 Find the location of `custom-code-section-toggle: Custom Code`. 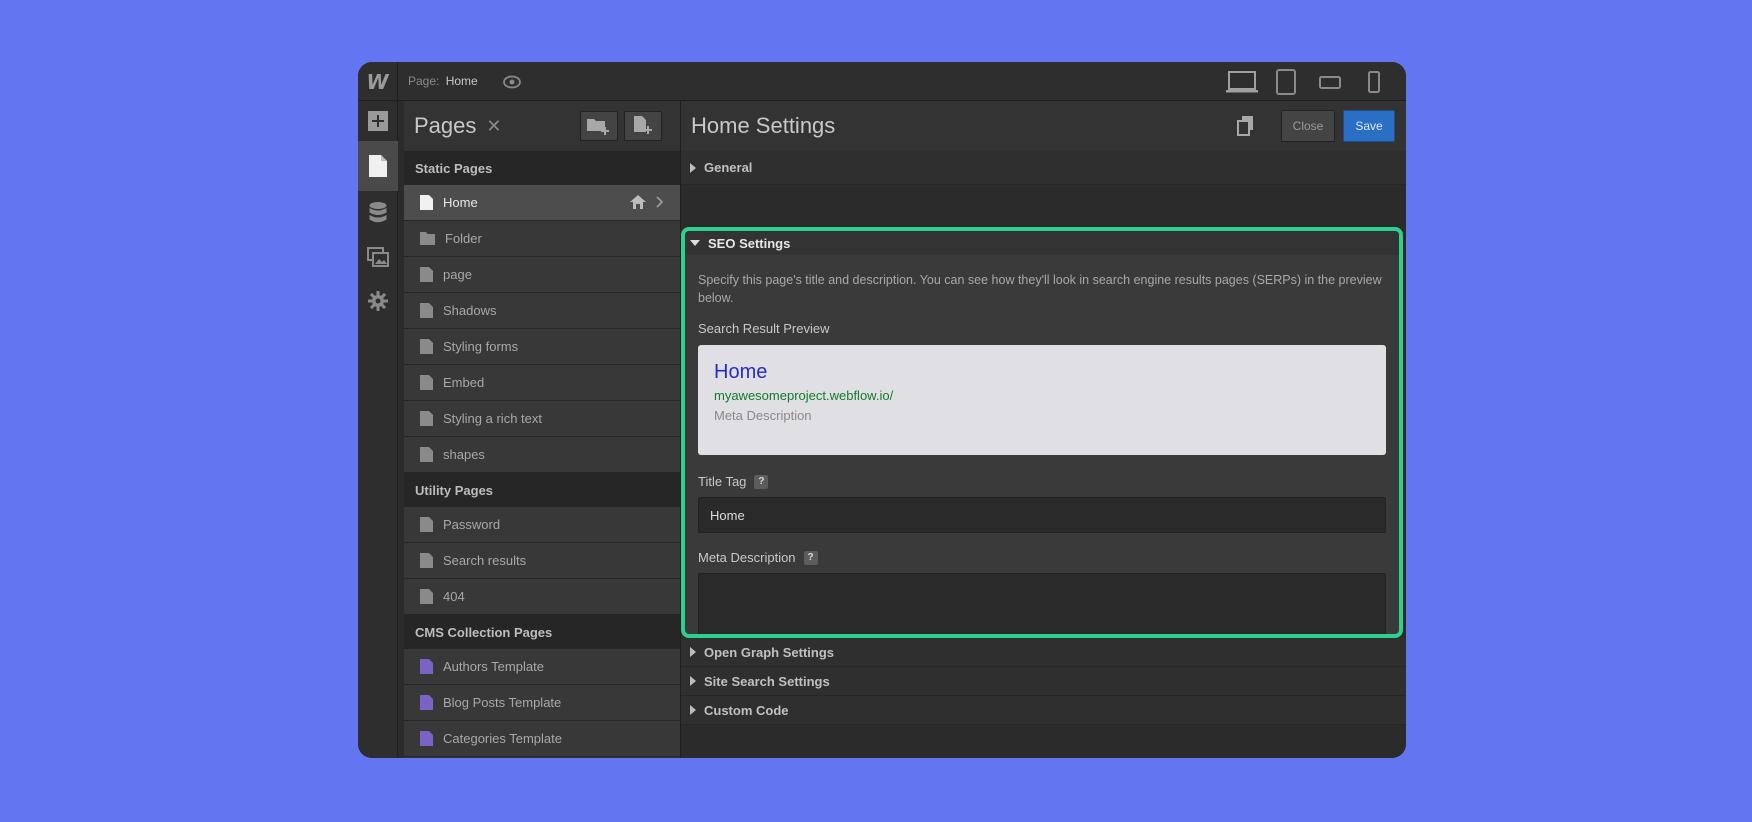

custom-code-section-toggle: Custom Code is located at coordinates (1043, 710).